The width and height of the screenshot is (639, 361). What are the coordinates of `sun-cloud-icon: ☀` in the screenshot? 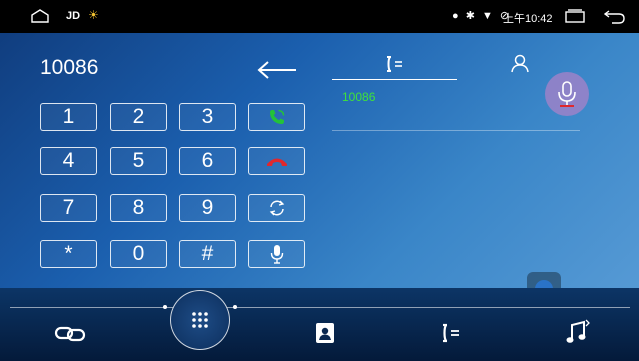 It's located at (93, 15).